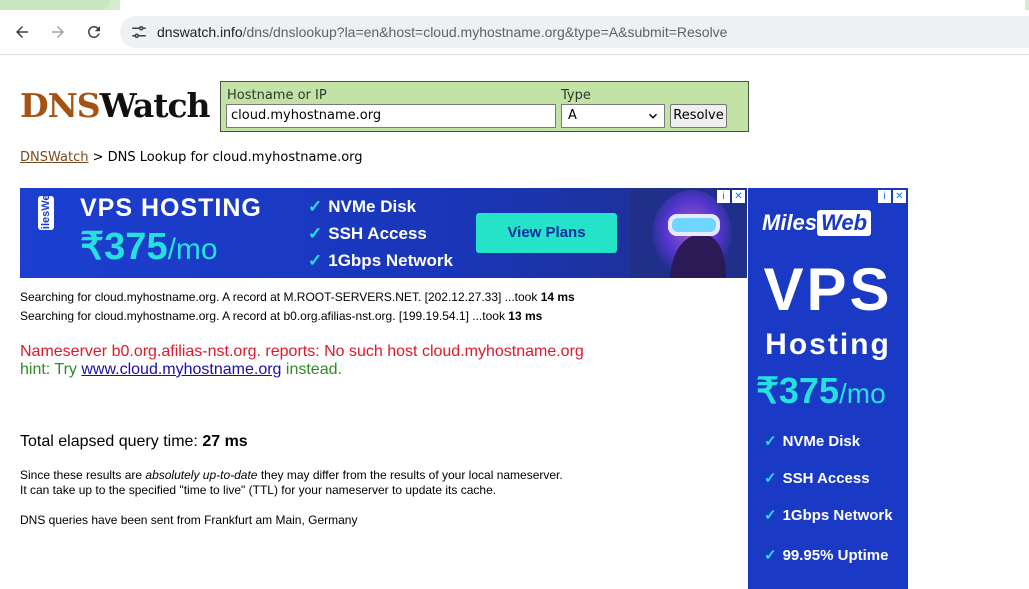  I want to click on hint-prefix: hint: Try, so click(51, 369).